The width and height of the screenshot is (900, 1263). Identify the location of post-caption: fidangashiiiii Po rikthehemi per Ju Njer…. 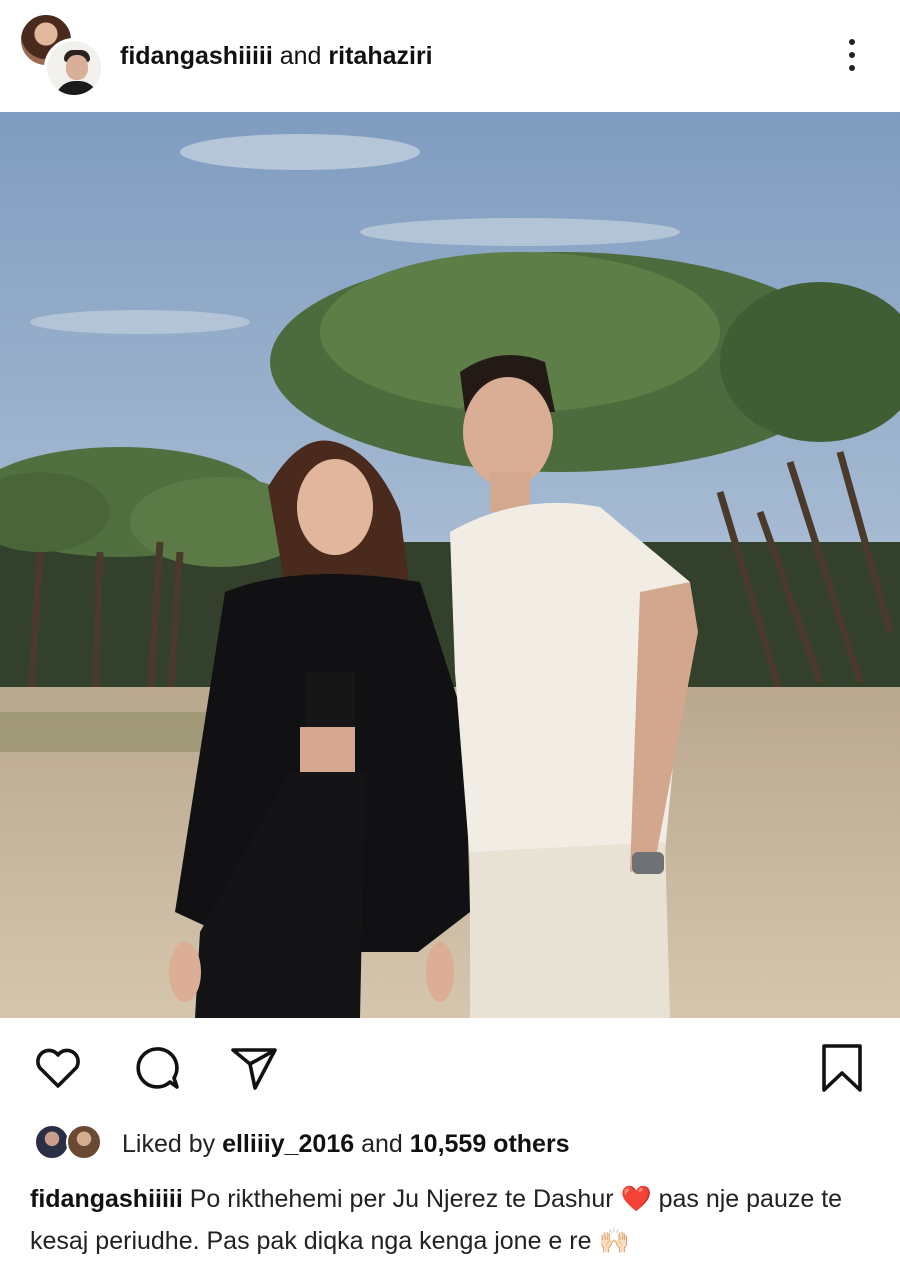
(455, 1220).